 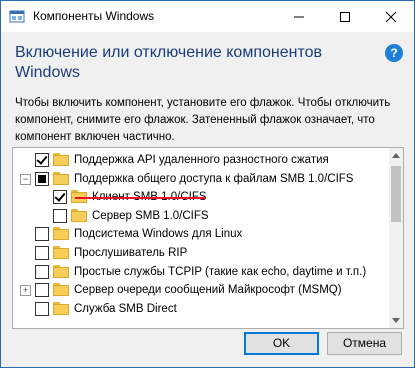 What do you see at coordinates (150, 215) in the screenshot?
I see `tree-item-label: Сервер SMB 1.0/CIFS` at bounding box center [150, 215].